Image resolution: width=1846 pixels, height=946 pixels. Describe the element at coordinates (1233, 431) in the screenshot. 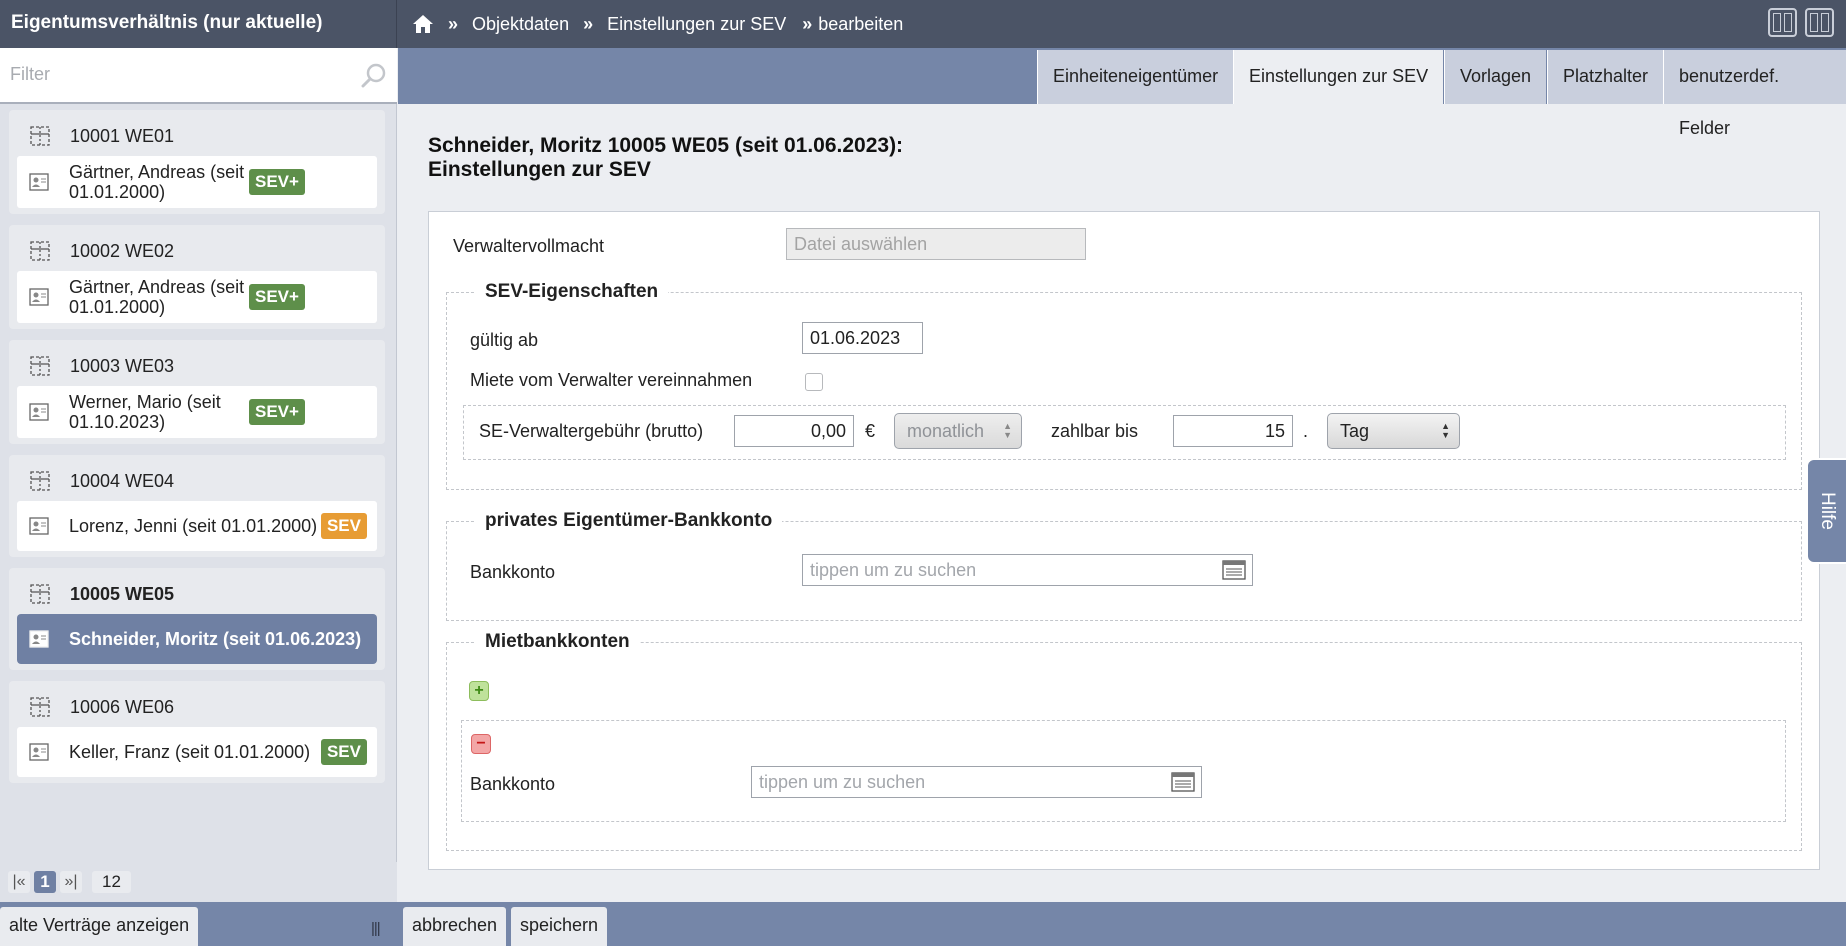

I see `zahlbar-bis-input: 15` at that location.